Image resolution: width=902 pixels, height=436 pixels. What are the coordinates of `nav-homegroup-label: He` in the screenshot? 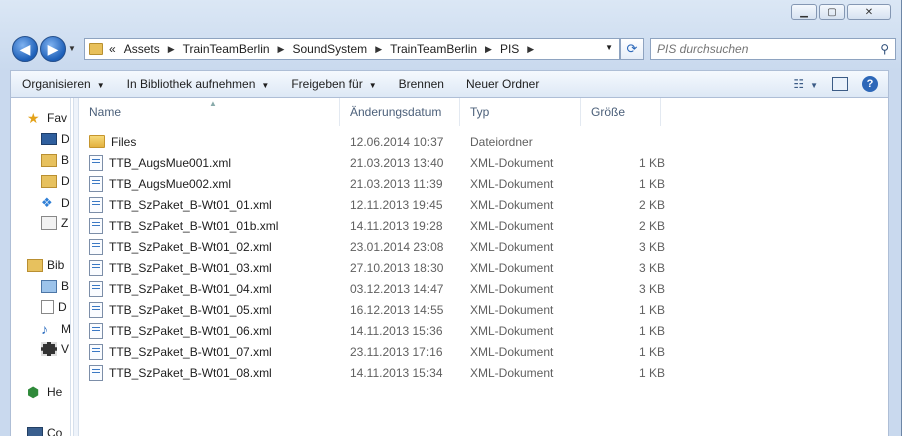 It's located at (55, 392).